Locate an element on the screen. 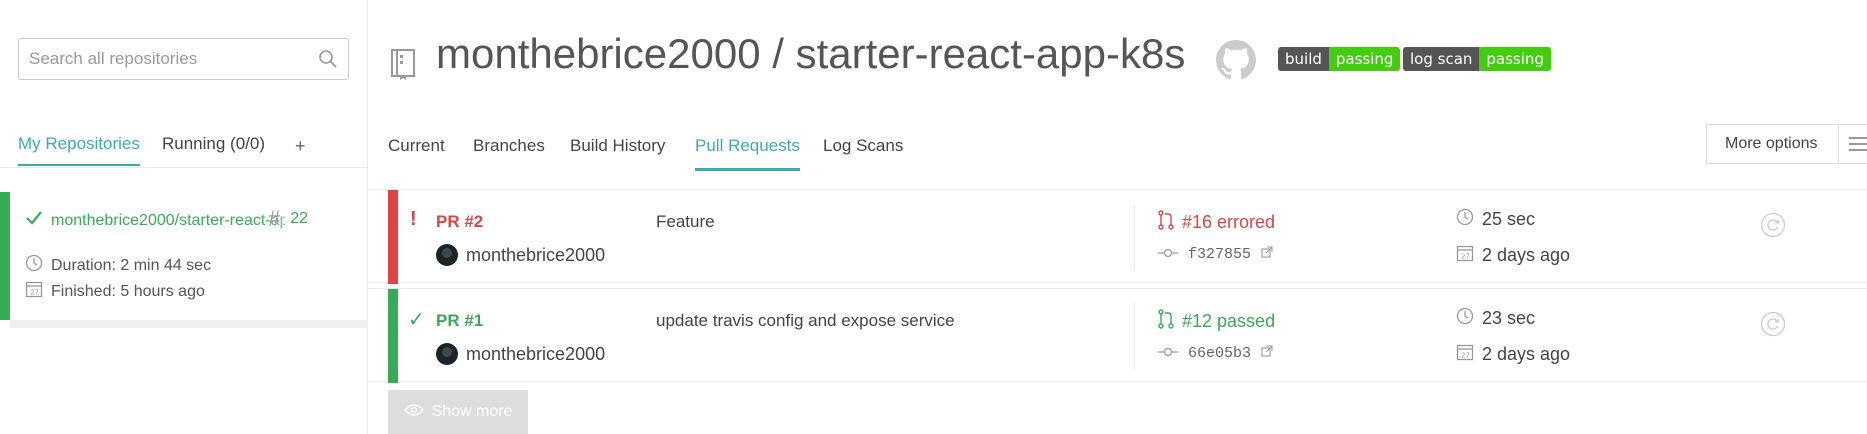  log-scan-badge: log scan passing is located at coordinates (1477, 59).